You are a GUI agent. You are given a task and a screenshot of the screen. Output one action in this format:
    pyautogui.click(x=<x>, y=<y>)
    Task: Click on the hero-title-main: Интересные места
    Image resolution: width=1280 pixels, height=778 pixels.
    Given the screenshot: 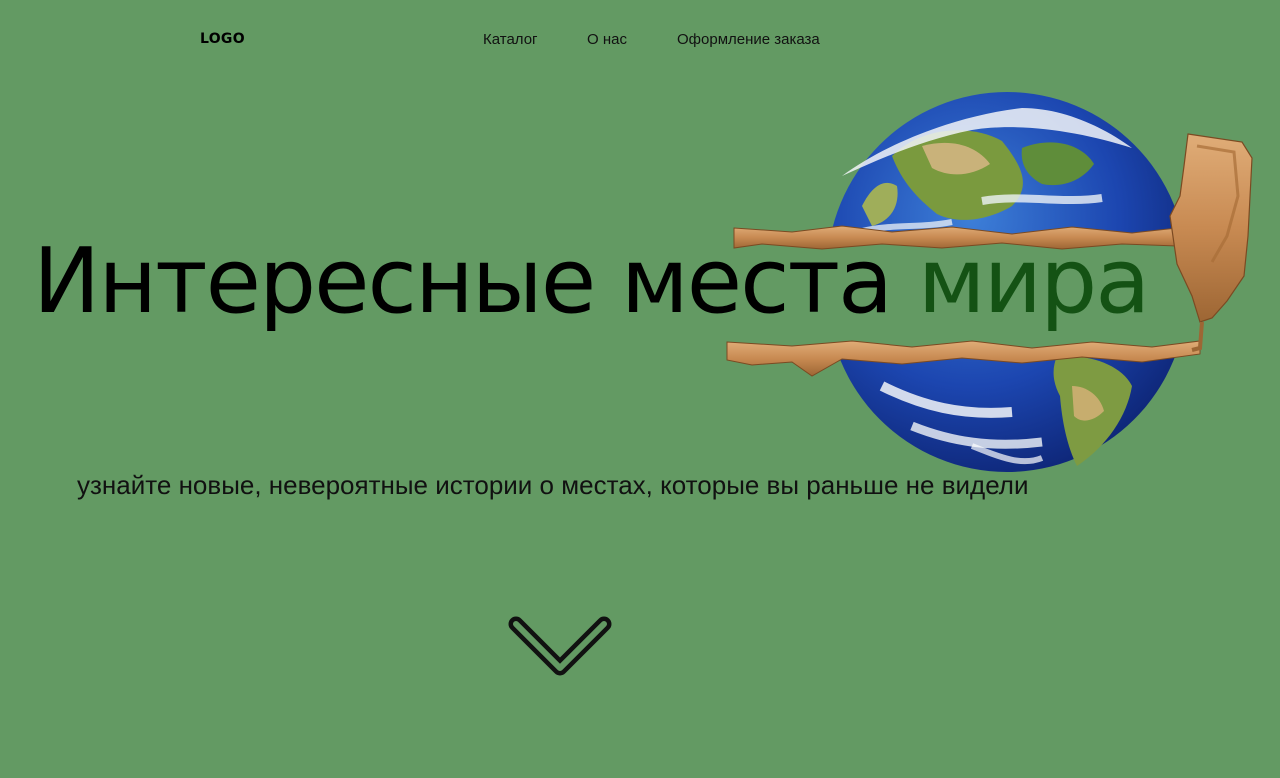 What is the action you would take?
    pyautogui.click(x=463, y=281)
    